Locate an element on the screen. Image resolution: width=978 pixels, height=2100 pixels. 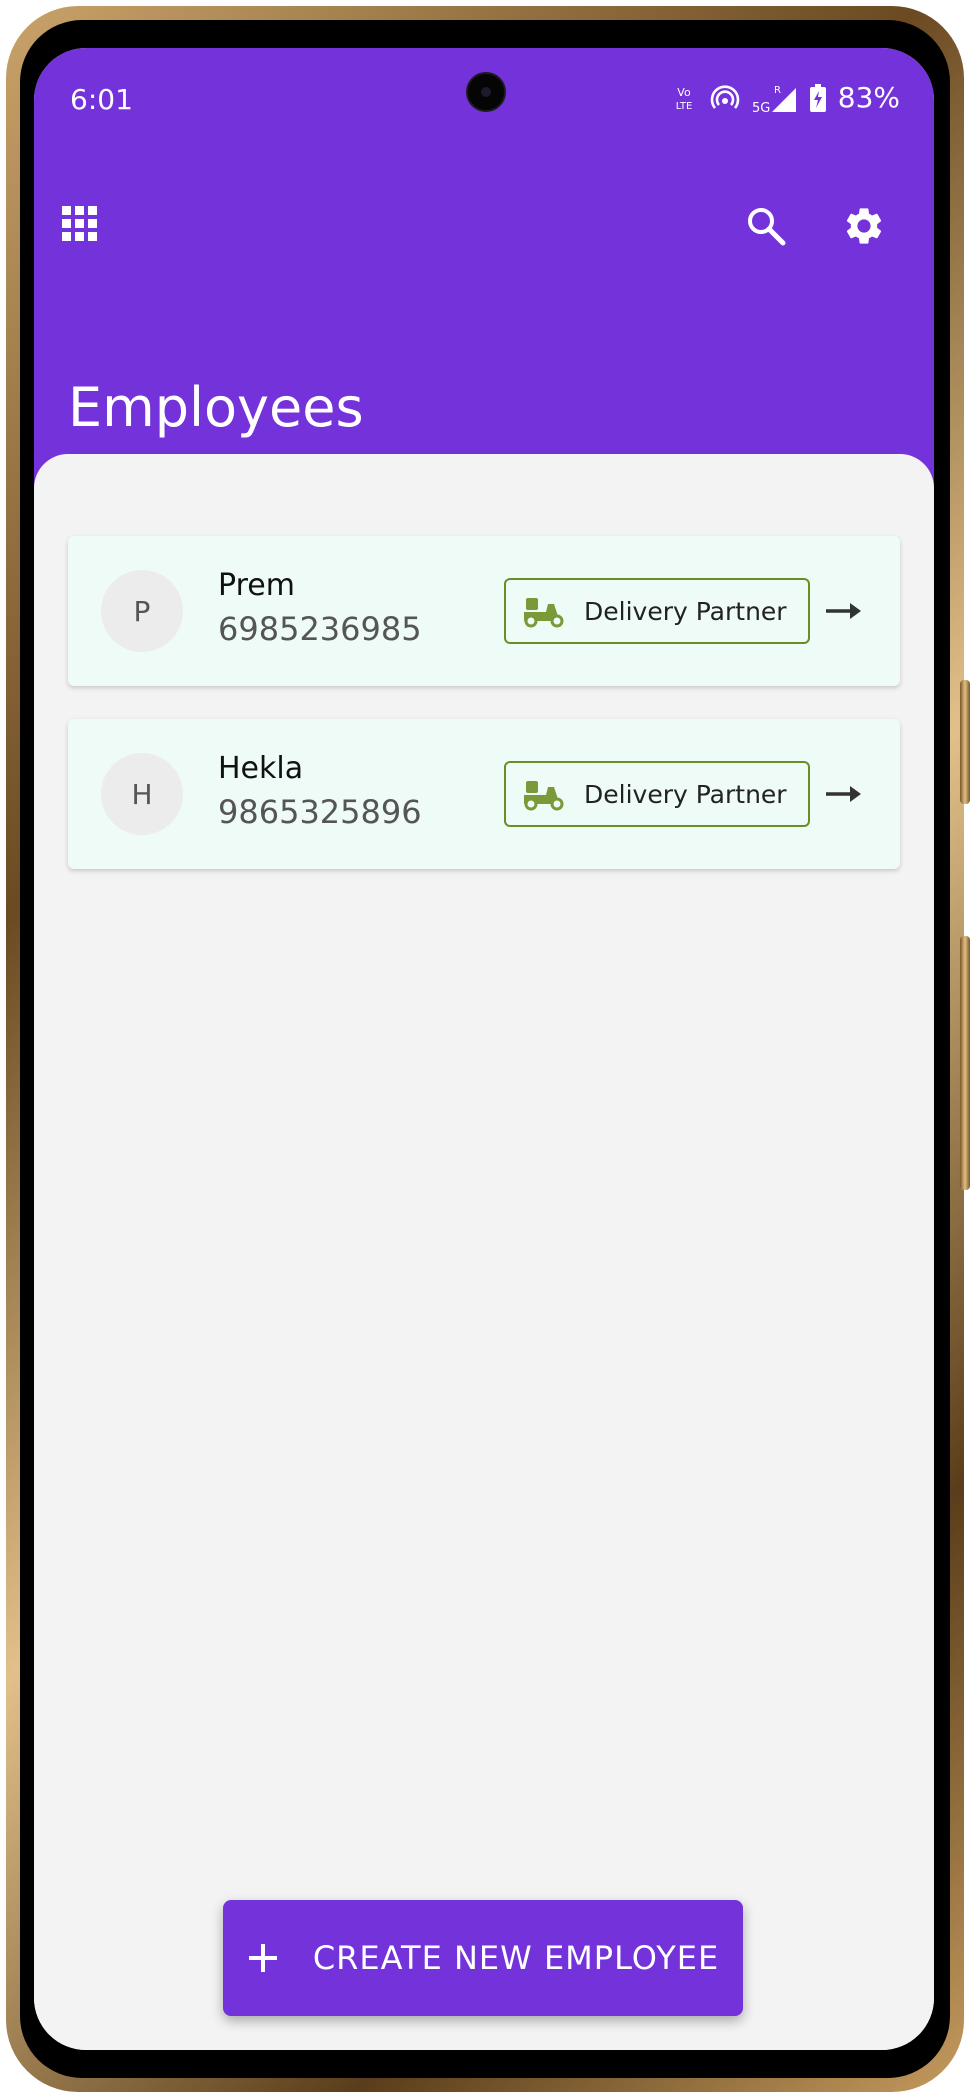
signal-icon: 5G R is located at coordinates (774, 99).